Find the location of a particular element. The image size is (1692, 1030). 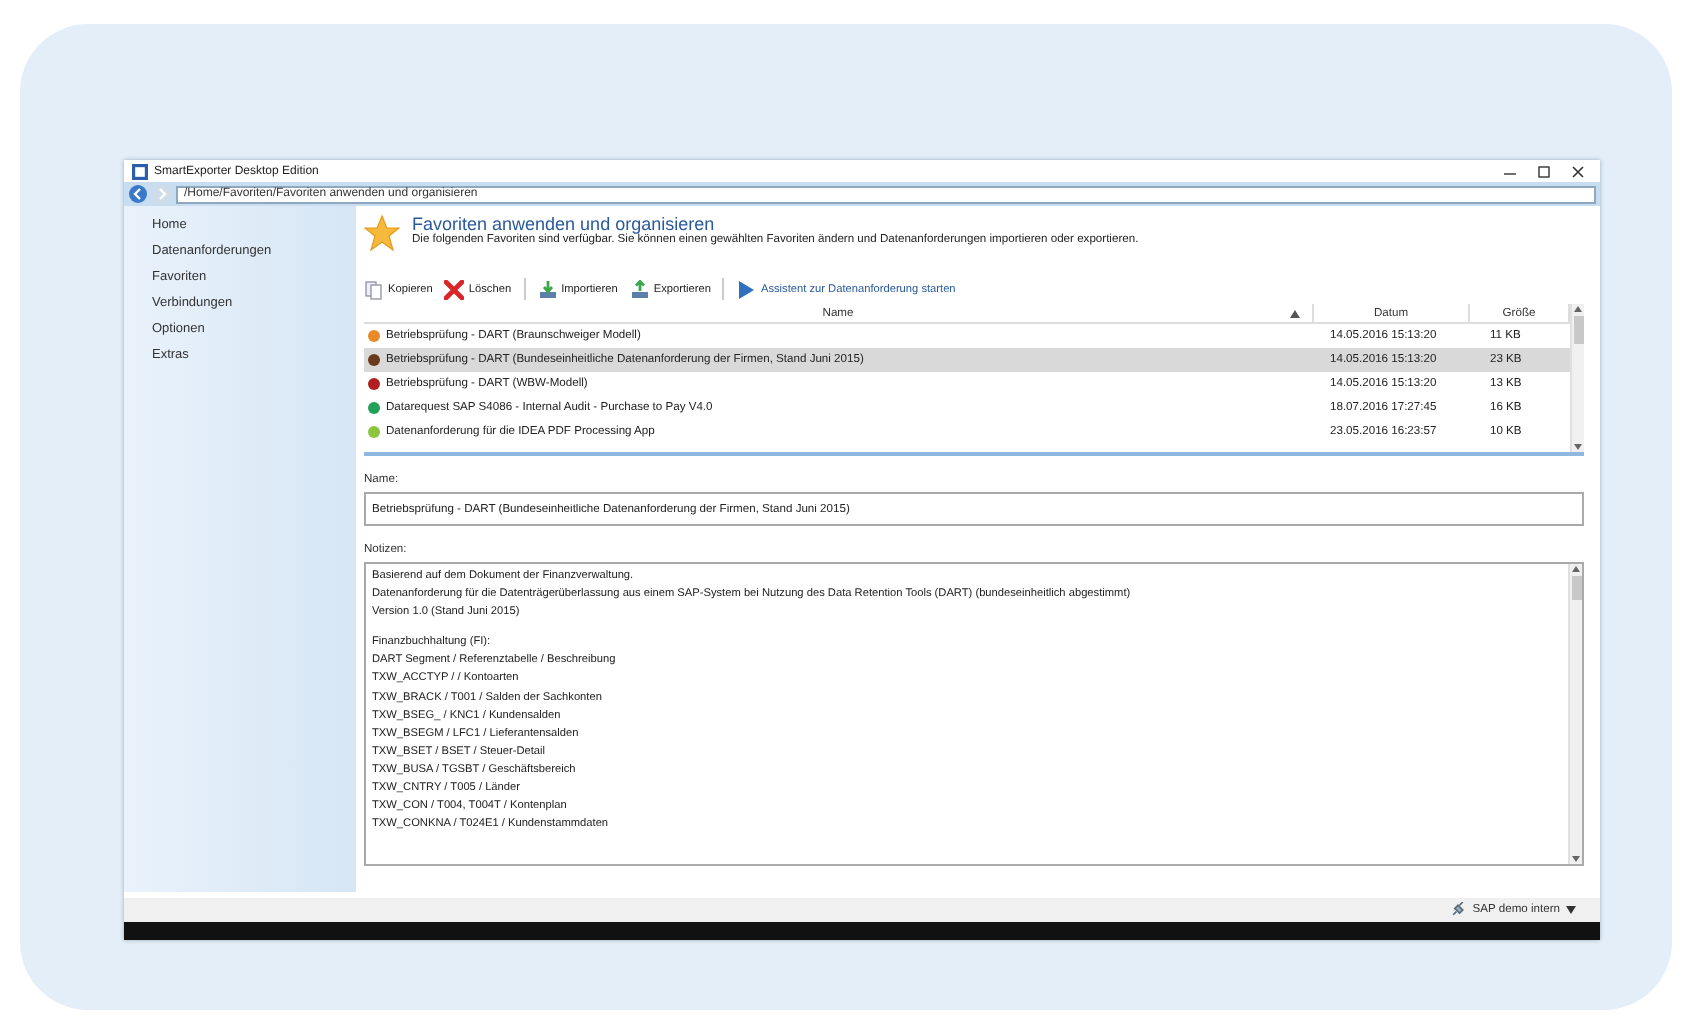

star-icon is located at coordinates (382, 234).